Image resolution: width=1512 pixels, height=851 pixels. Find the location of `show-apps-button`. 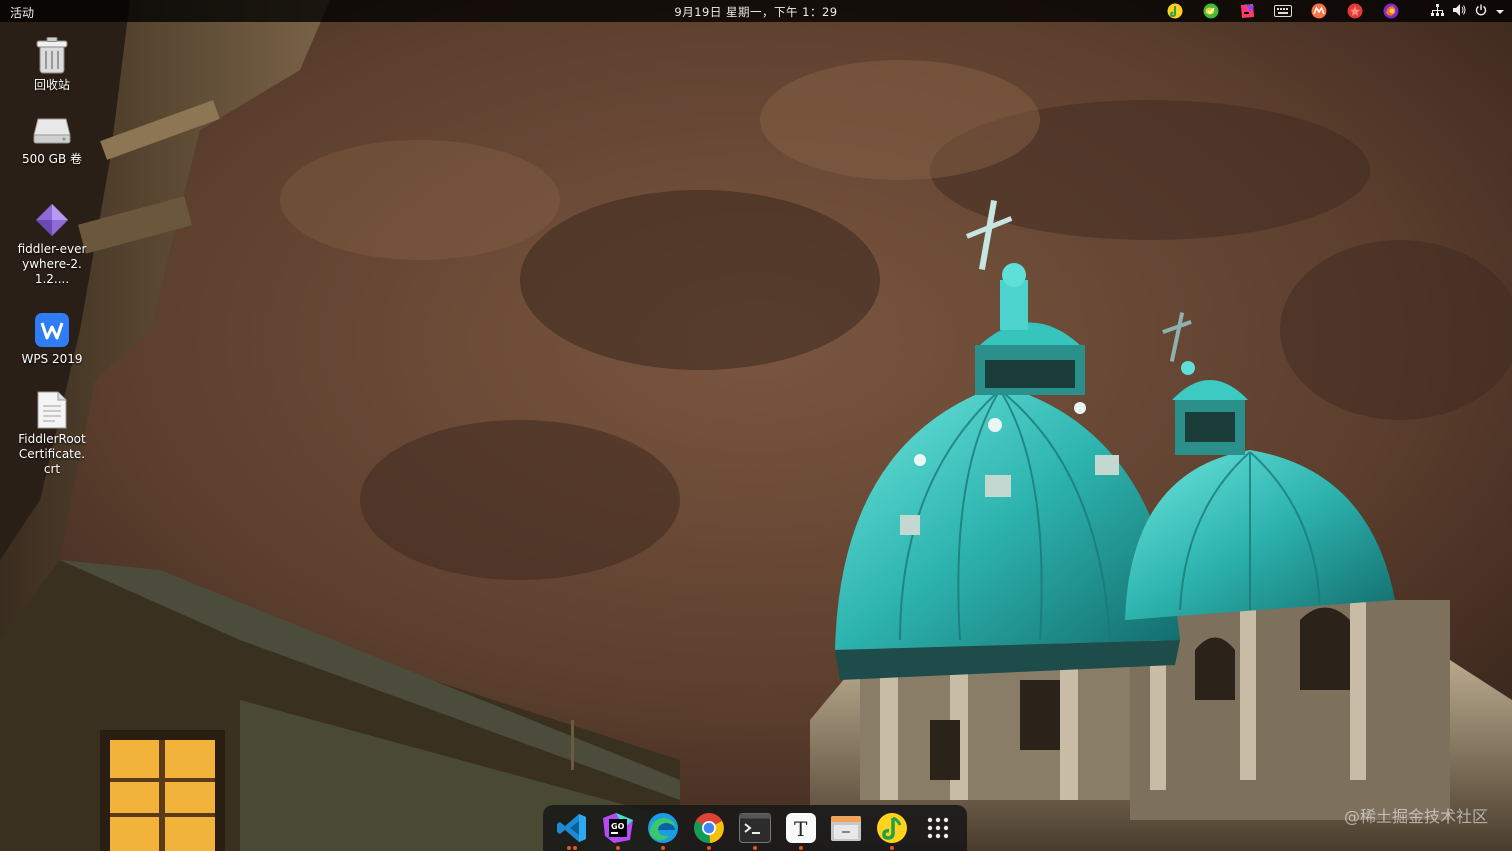

show-apps-button is located at coordinates (938, 828).